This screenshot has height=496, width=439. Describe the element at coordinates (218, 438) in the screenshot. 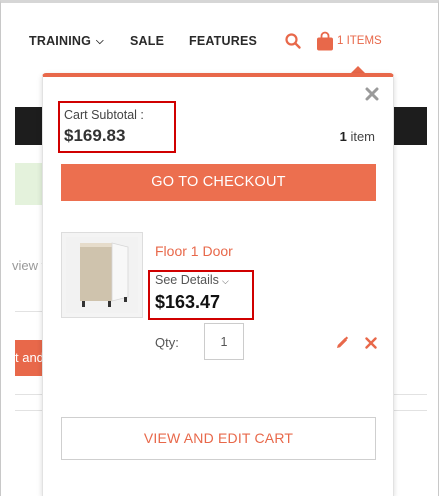

I see `view-edit-cart-button: VIEW AND EDIT CART` at that location.